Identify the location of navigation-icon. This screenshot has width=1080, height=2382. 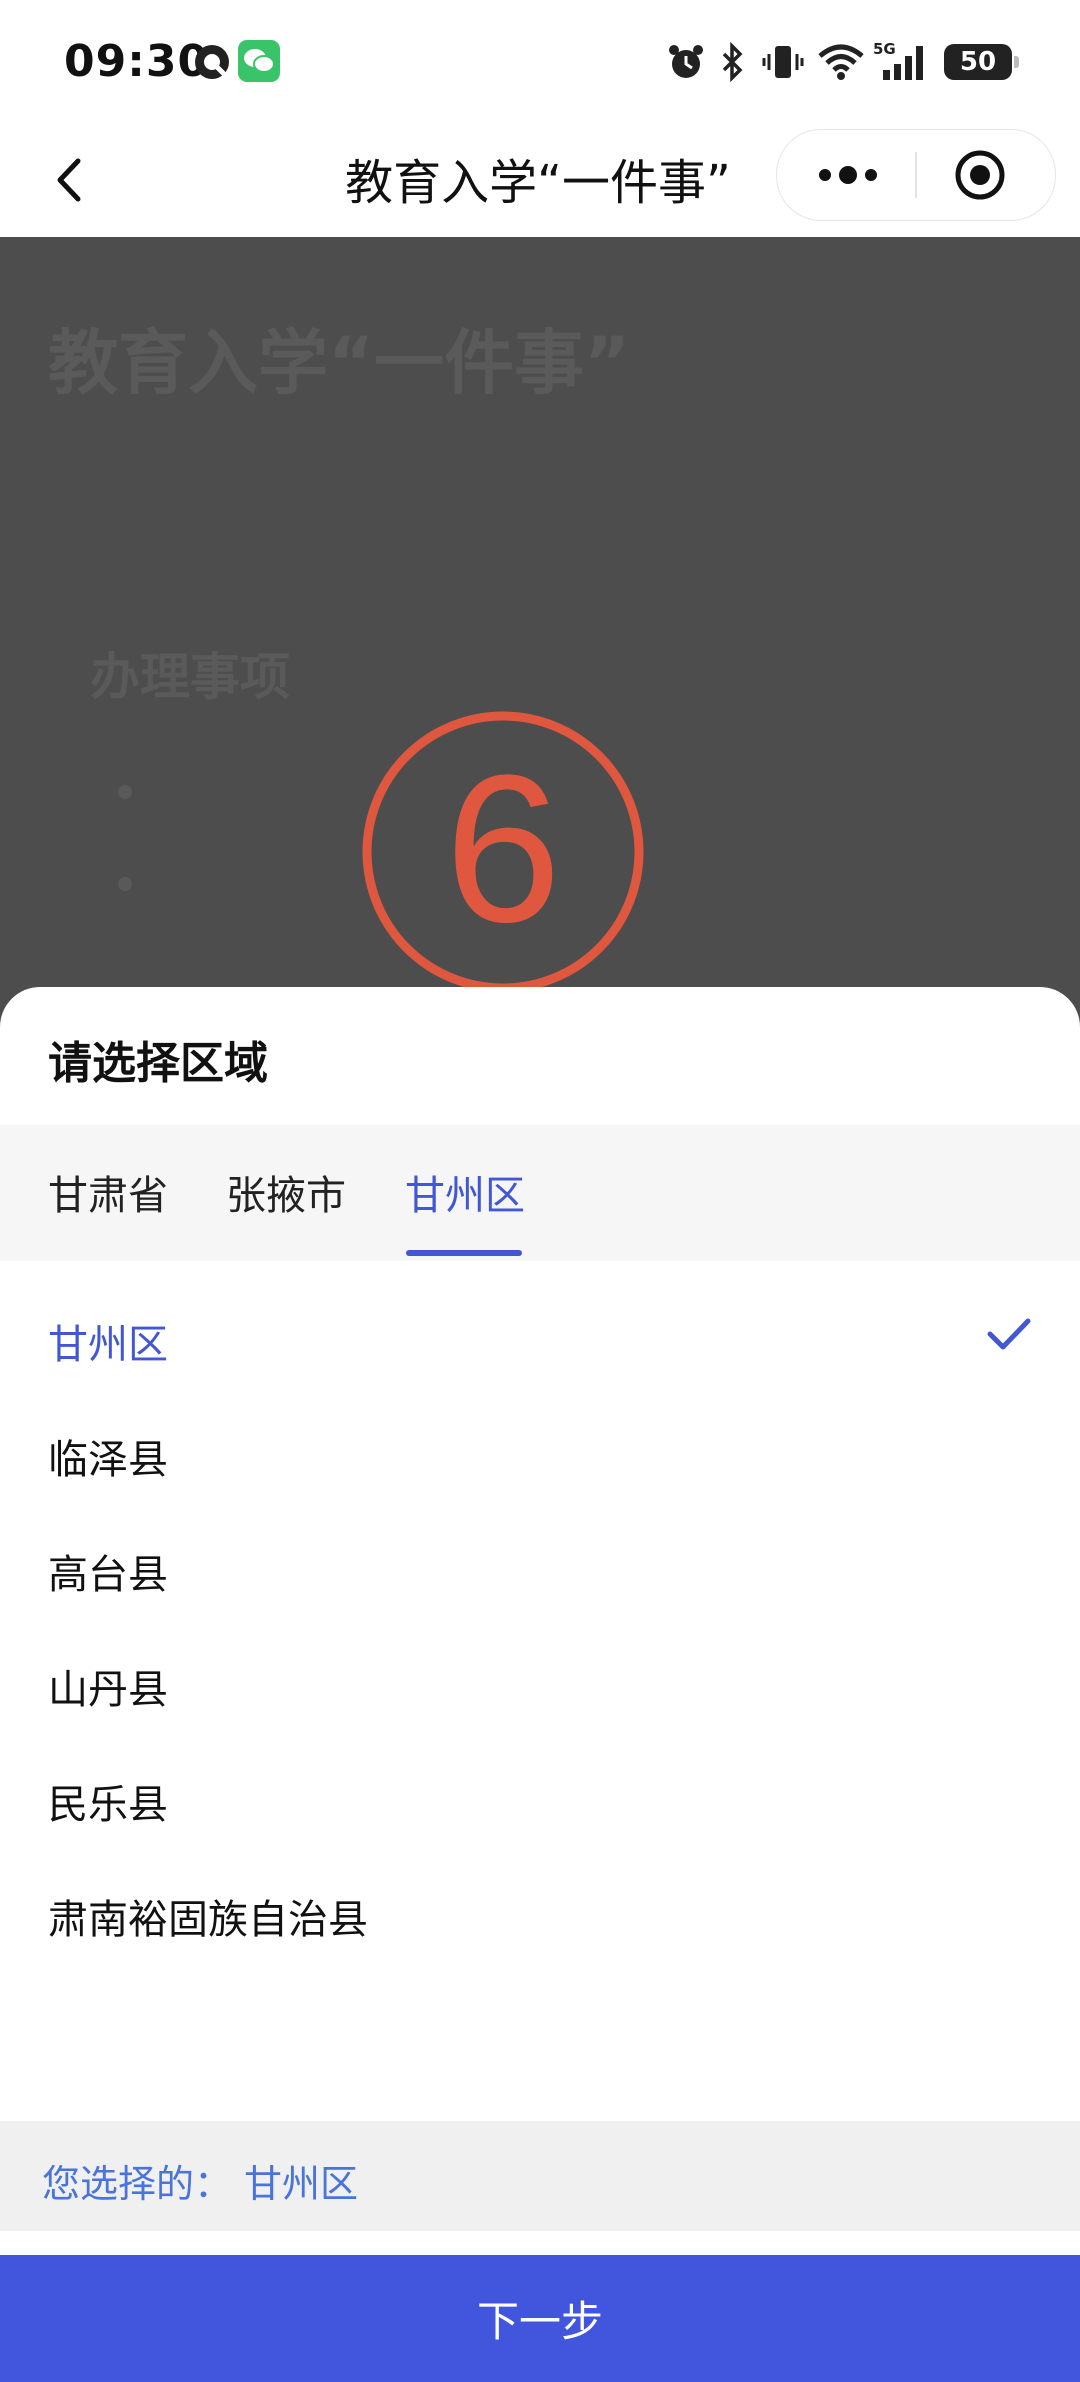
(212, 62).